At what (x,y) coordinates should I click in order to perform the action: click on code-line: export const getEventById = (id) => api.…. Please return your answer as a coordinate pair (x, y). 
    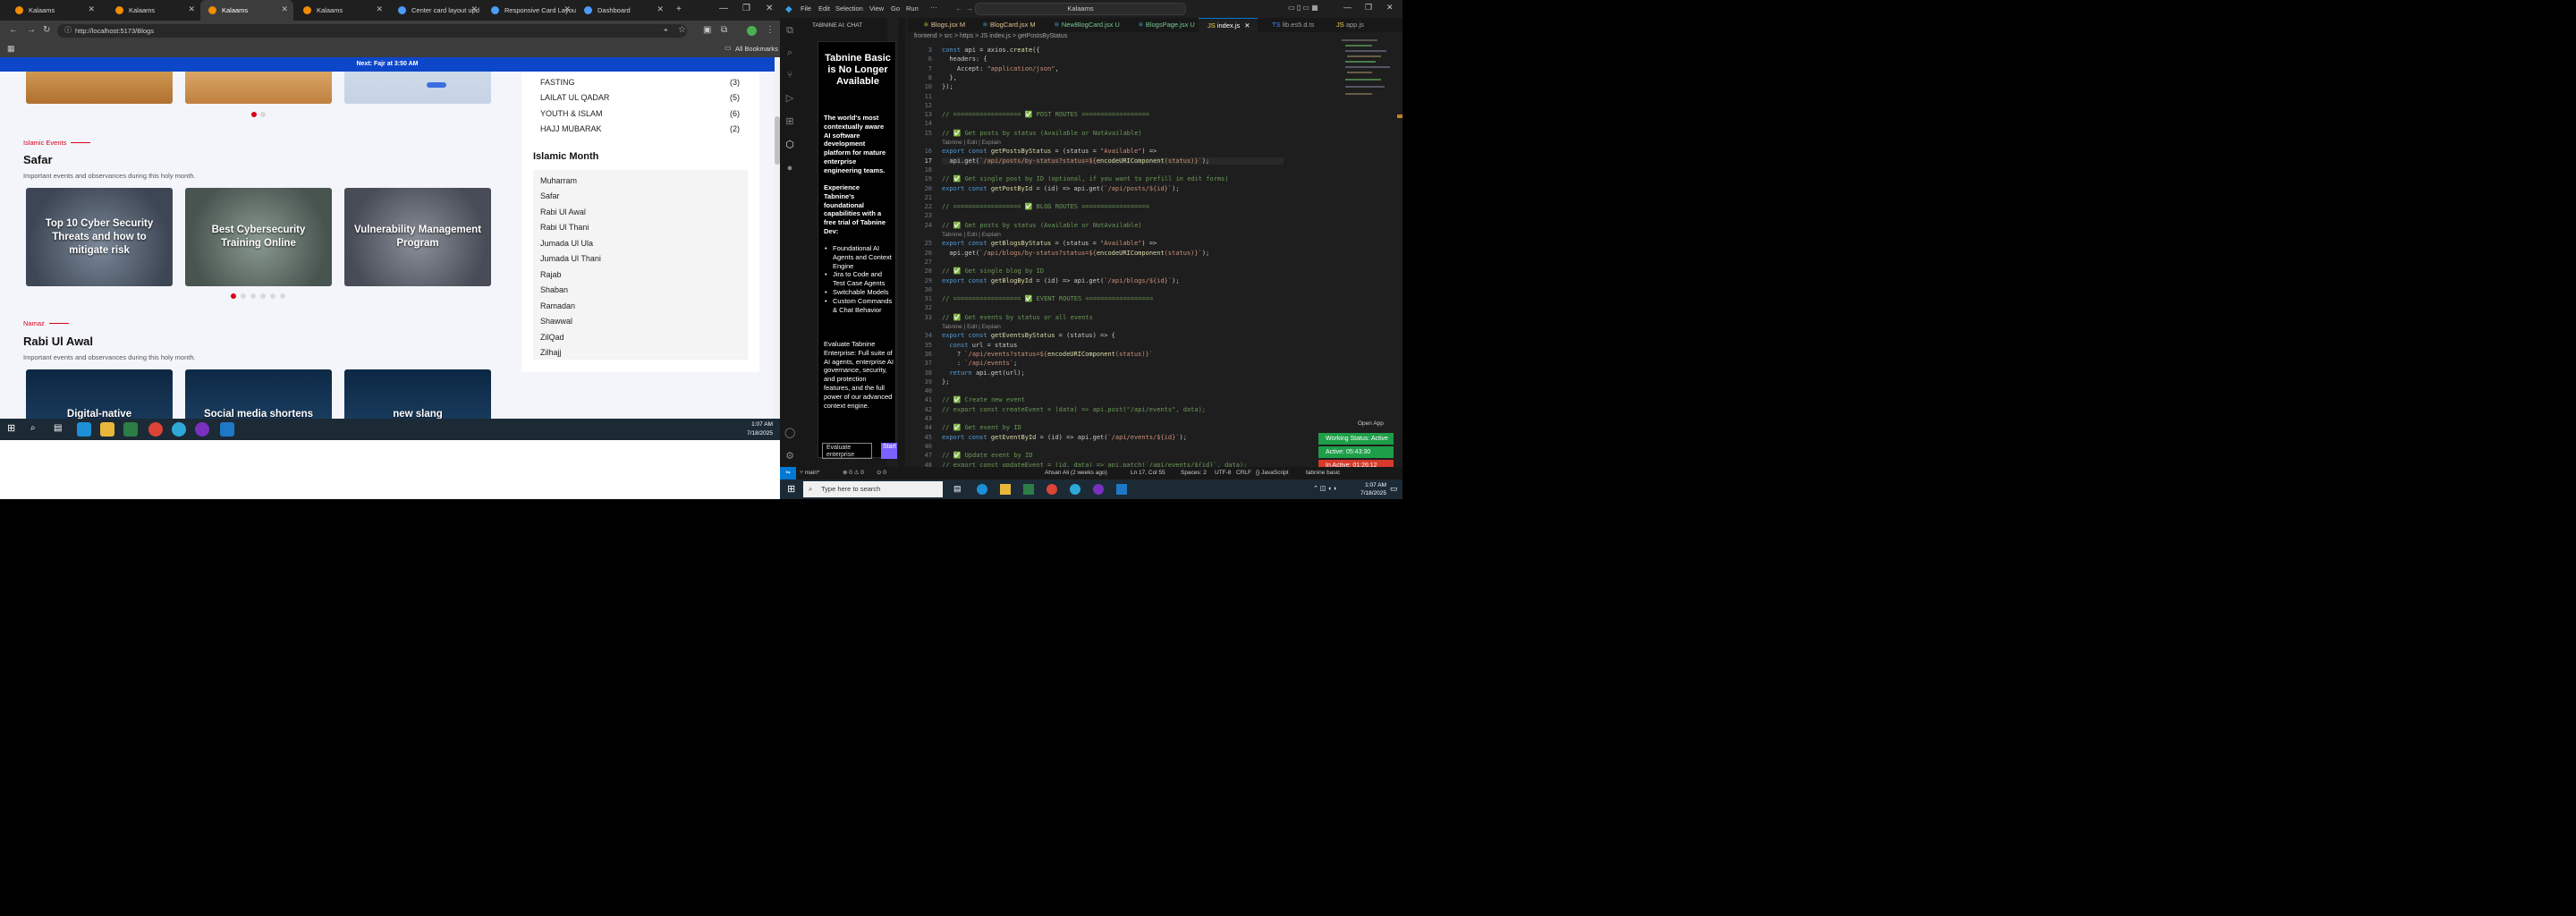
    Looking at the image, I should click on (1064, 437).